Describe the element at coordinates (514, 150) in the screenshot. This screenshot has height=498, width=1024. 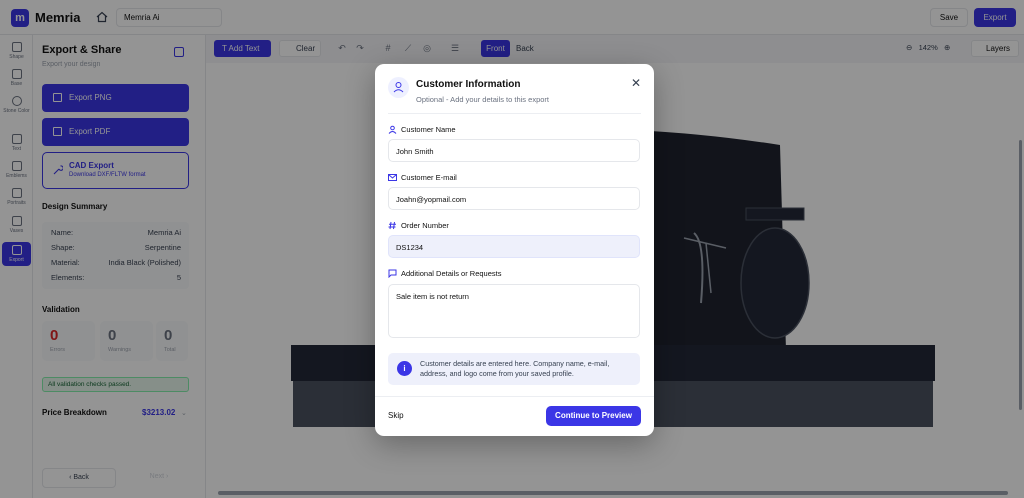
I see `customer-name-input: John Smith` at that location.